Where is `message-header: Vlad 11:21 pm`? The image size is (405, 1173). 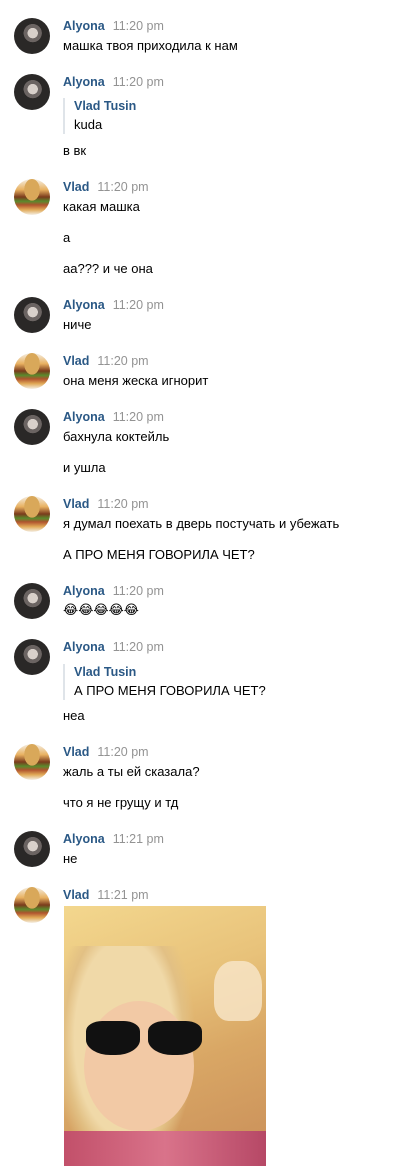 message-header: Vlad 11:21 pm is located at coordinates (106, 895).